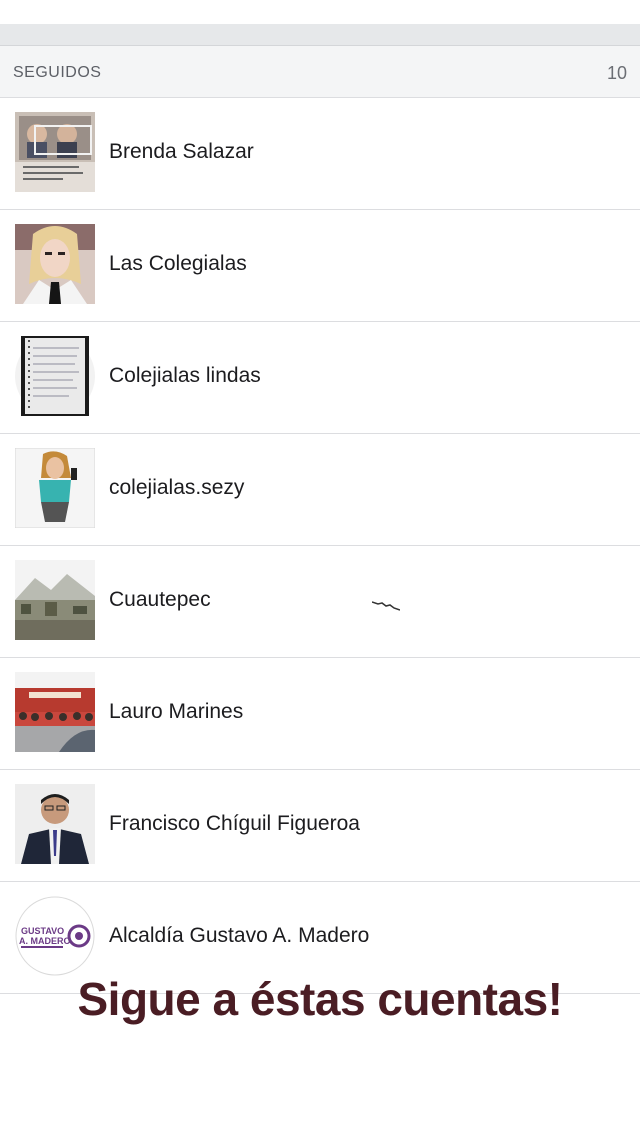  What do you see at coordinates (176, 488) in the screenshot?
I see `account-name: colejialas.sezy` at bounding box center [176, 488].